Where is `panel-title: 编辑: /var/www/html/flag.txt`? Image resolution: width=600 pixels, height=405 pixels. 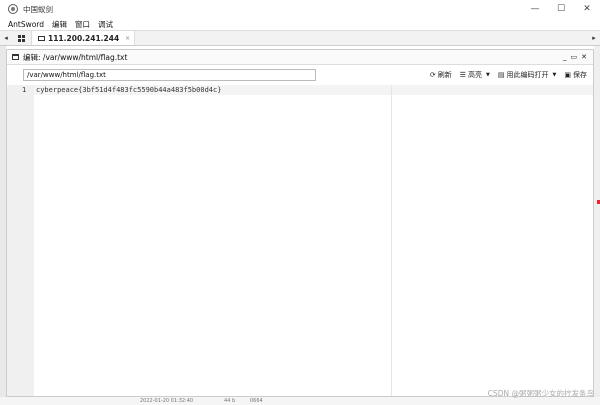
panel-title: 编辑: /var/www/html/flag.txt is located at coordinates (75, 57).